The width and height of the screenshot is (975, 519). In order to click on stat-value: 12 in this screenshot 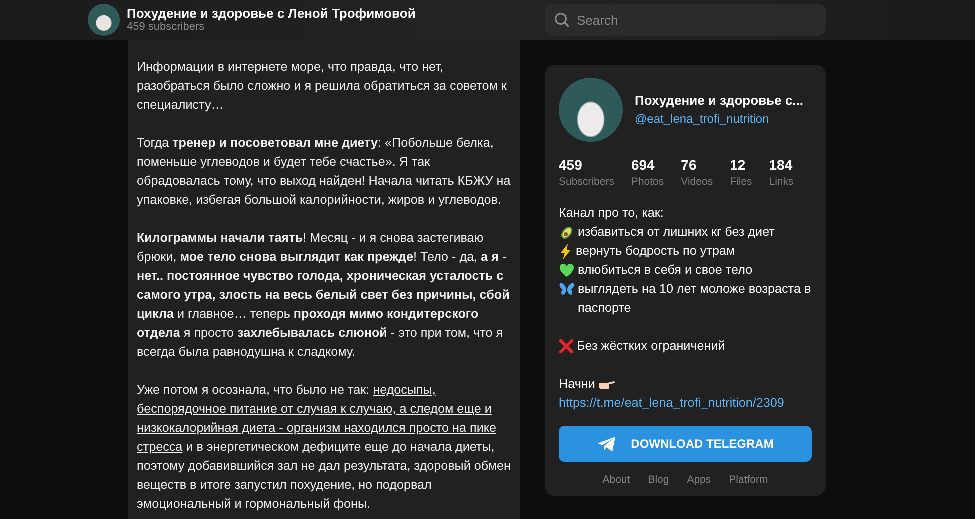, I will do `click(738, 165)`.